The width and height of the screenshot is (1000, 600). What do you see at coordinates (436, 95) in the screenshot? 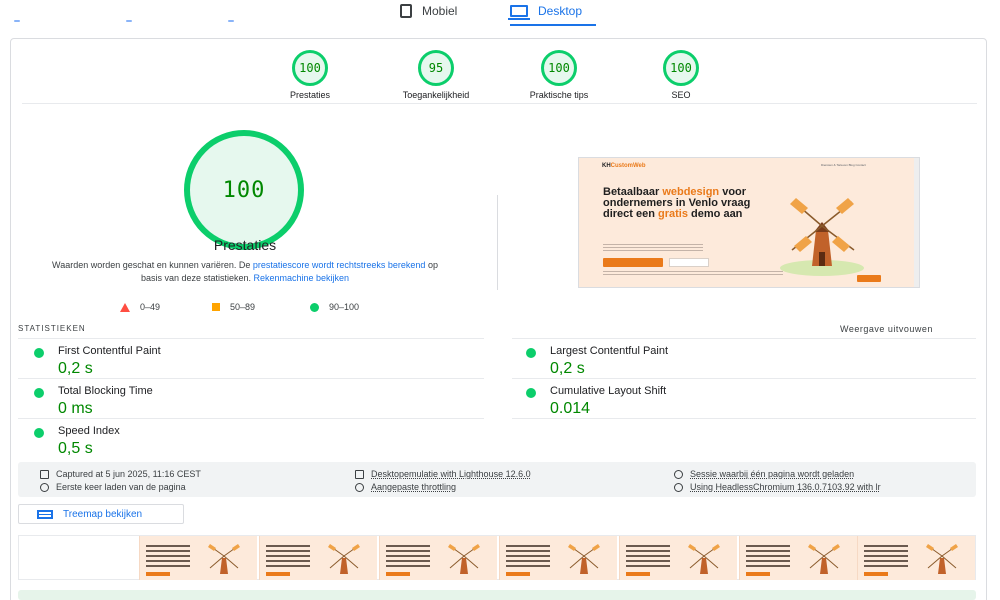
I see `gauge-label: Toegankelijkheid` at bounding box center [436, 95].